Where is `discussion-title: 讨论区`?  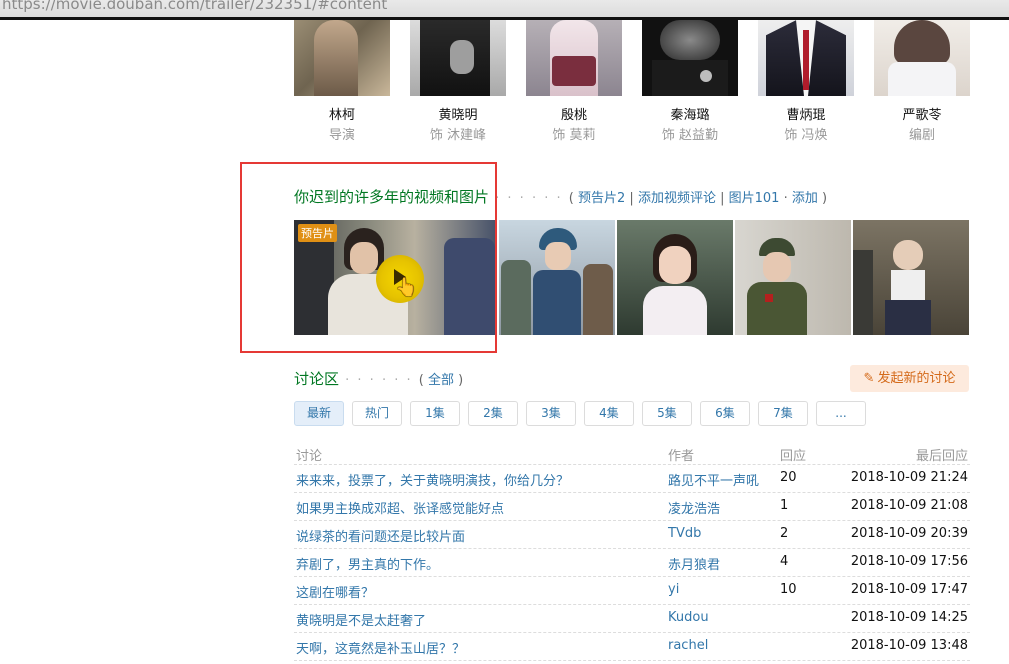
discussion-title: 讨论区 is located at coordinates (317, 379).